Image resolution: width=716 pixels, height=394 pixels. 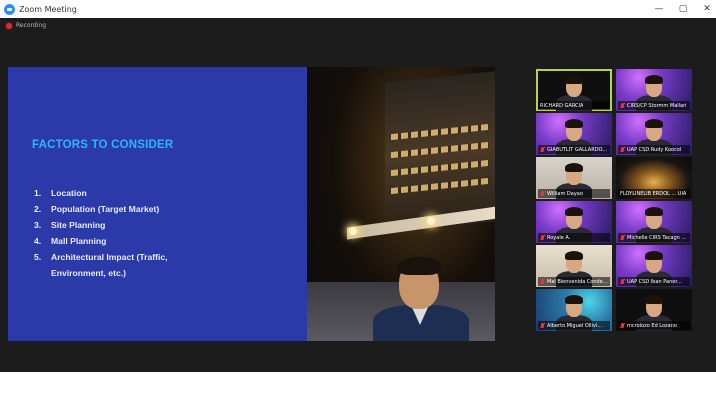 I want to click on participant-label: UAP CSD Rudy Koocol, so click(x=654, y=149).